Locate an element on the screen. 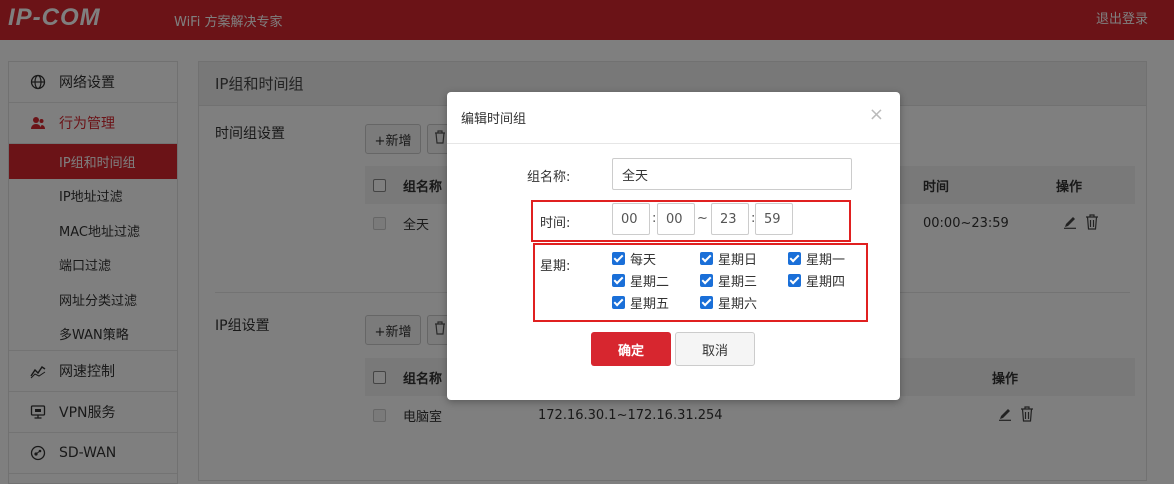 The height and width of the screenshot is (484, 1174). end-minute-input: 59 is located at coordinates (774, 219).